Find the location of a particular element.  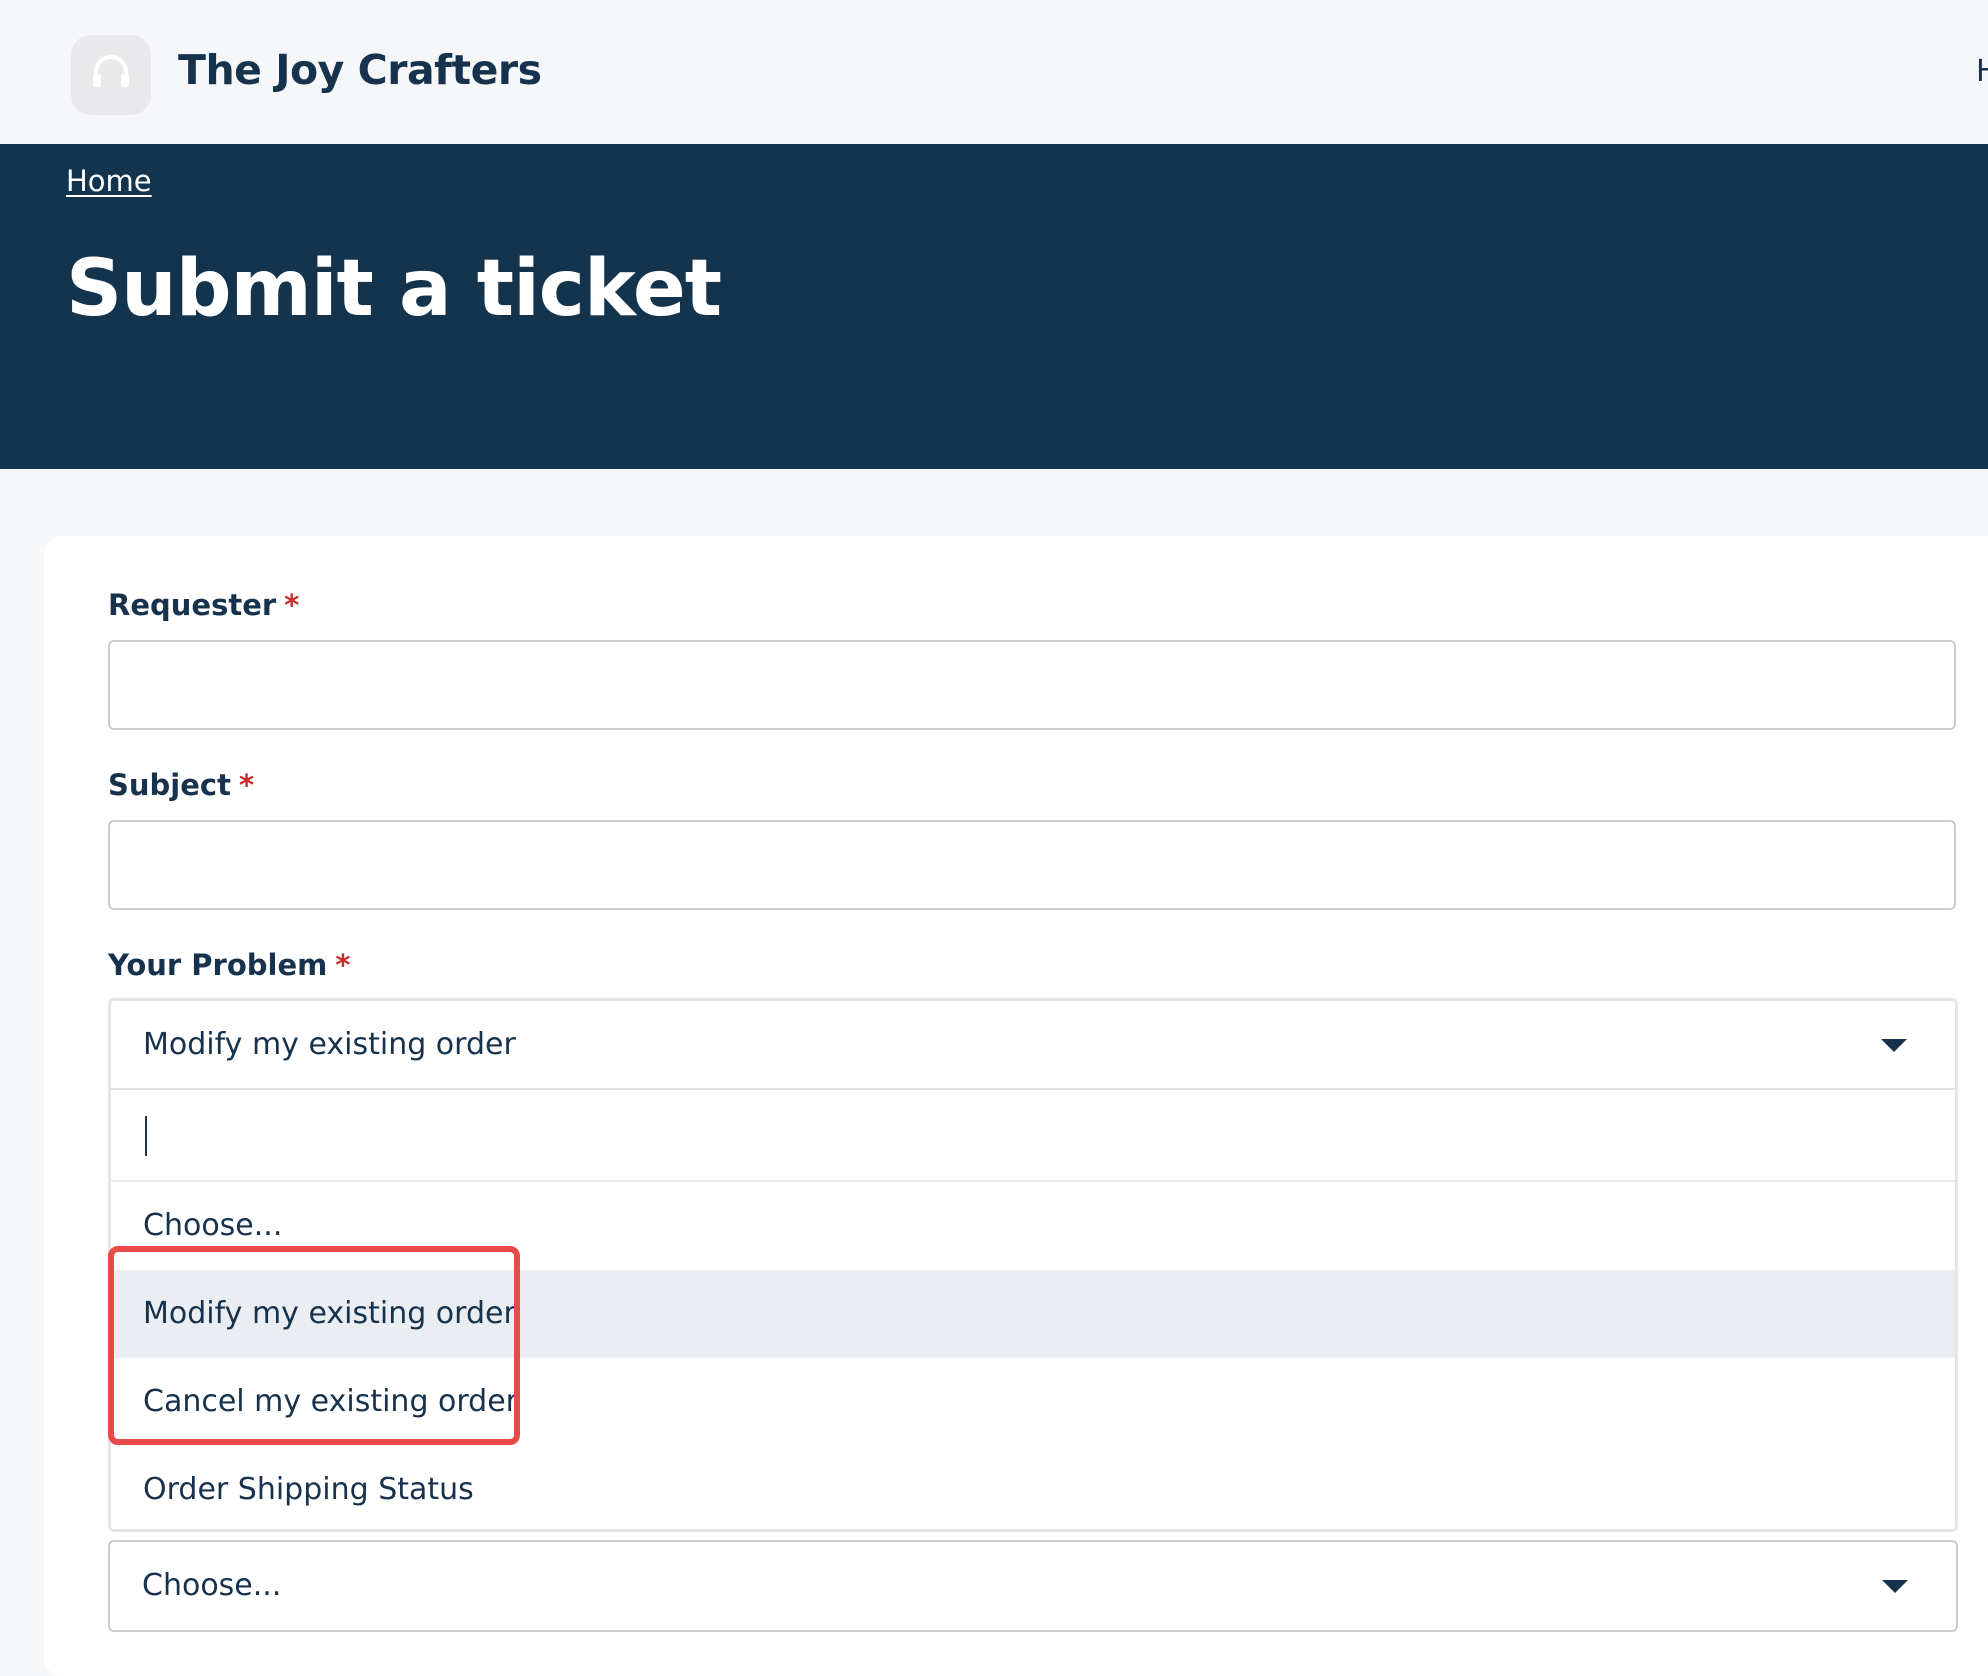

problem-select: Modify my existing order is located at coordinates (1033, 1044).